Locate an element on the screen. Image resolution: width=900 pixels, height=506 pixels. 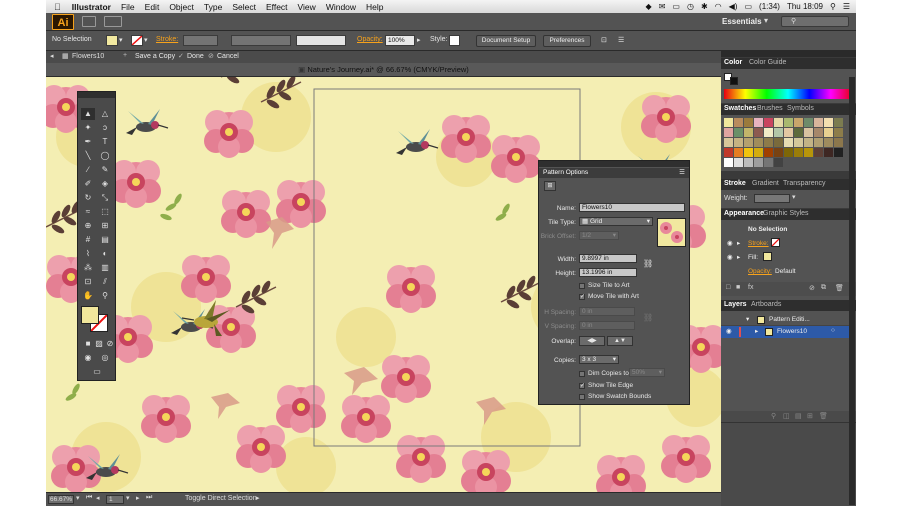
dock-scrollbar is located at coordinates (852, 291).